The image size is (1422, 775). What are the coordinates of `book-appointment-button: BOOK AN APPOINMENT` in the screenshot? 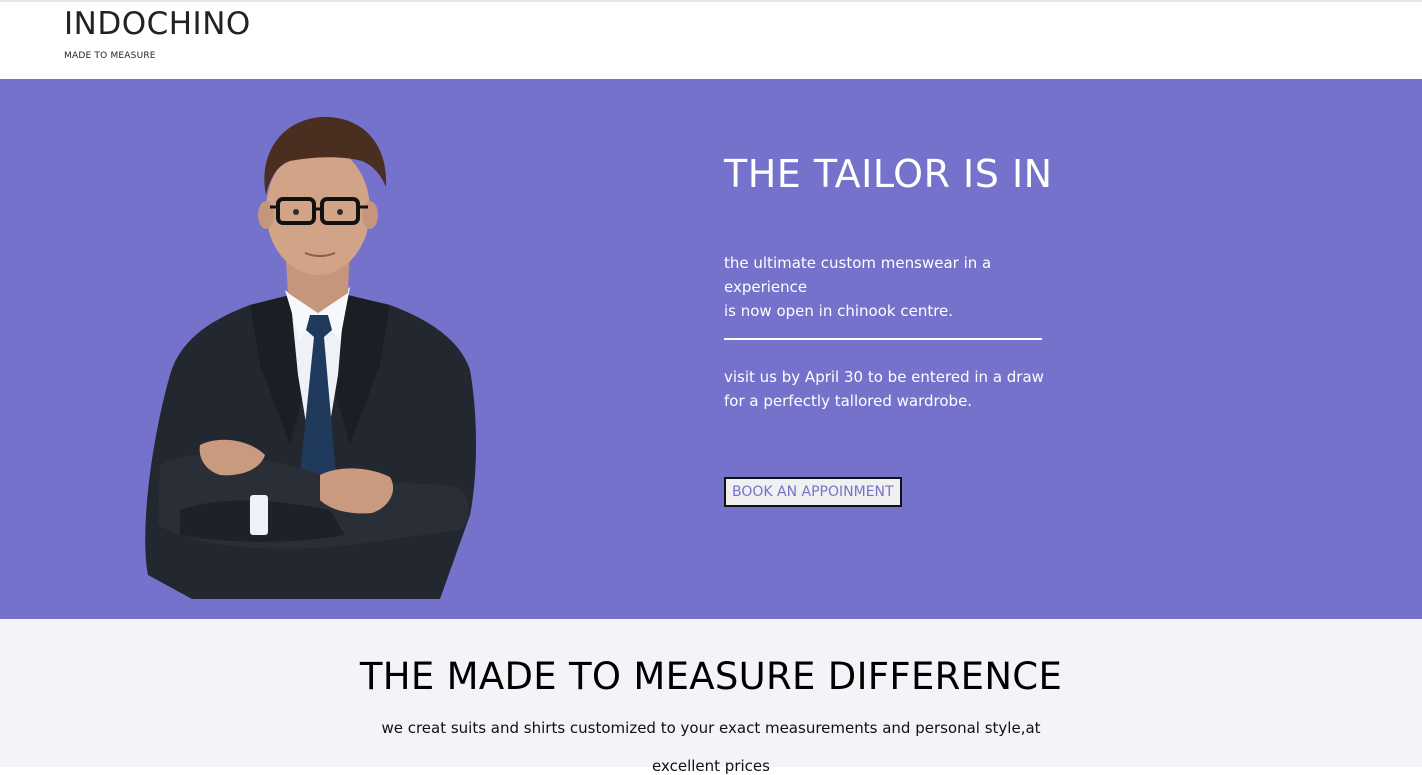 It's located at (813, 492).